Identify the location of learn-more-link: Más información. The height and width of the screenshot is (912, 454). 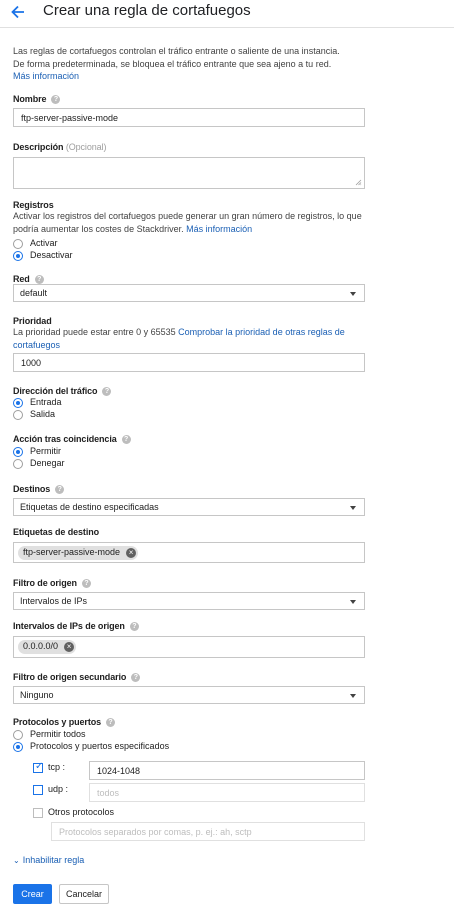
(193, 76).